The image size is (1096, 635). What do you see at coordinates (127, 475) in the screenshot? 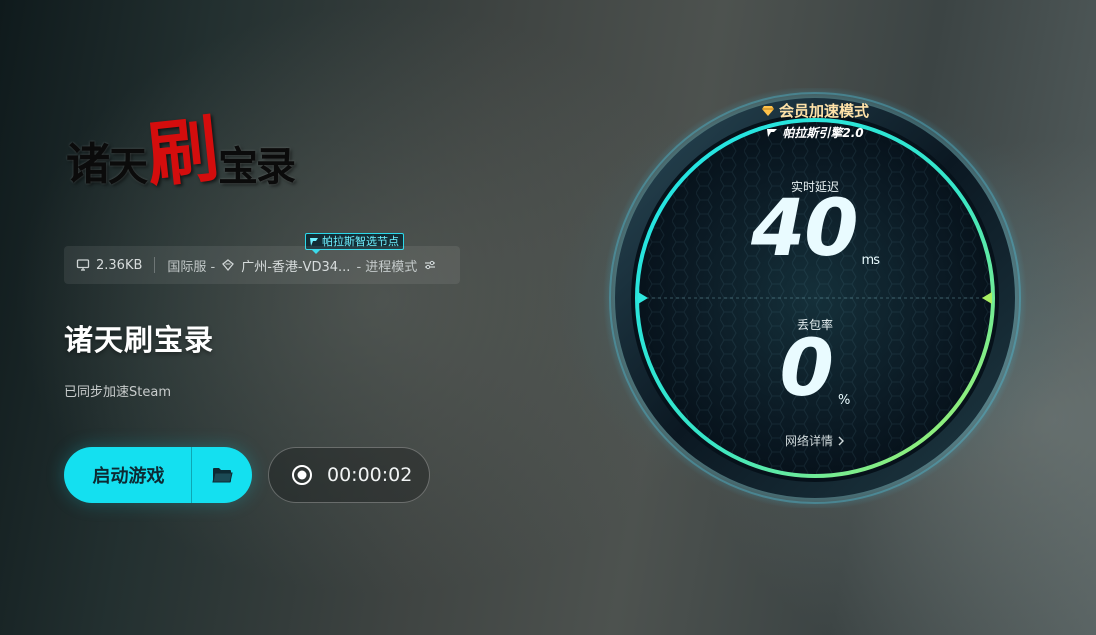
I see `launch-game-button: 启动游戏` at bounding box center [127, 475].